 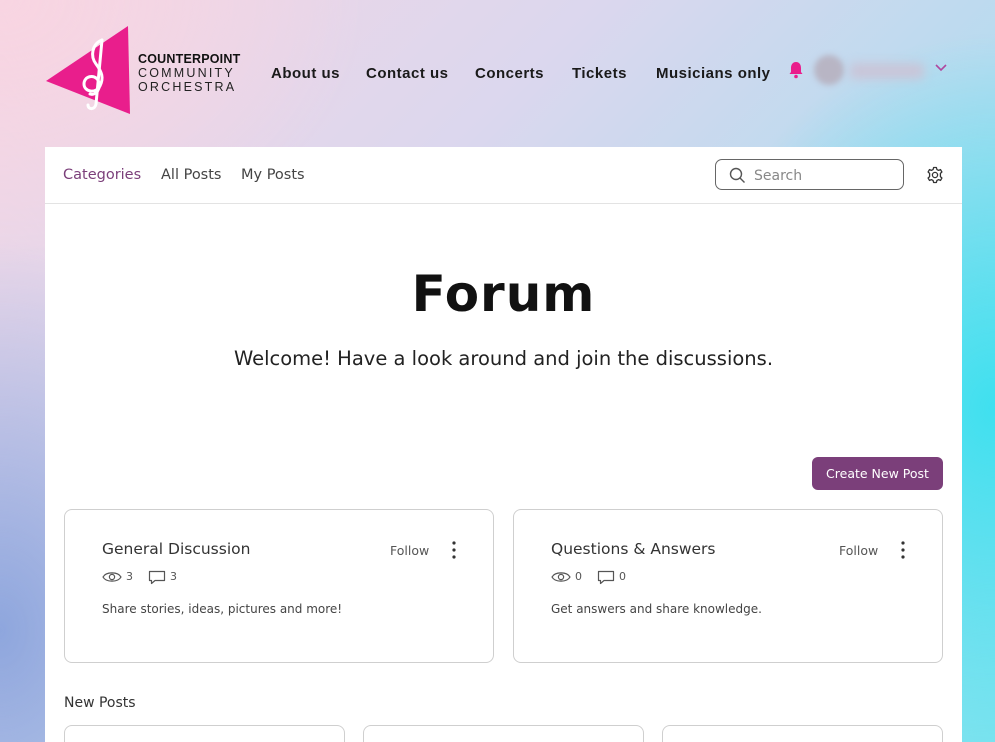 I want to click on search-icon, so click(x=737, y=175).